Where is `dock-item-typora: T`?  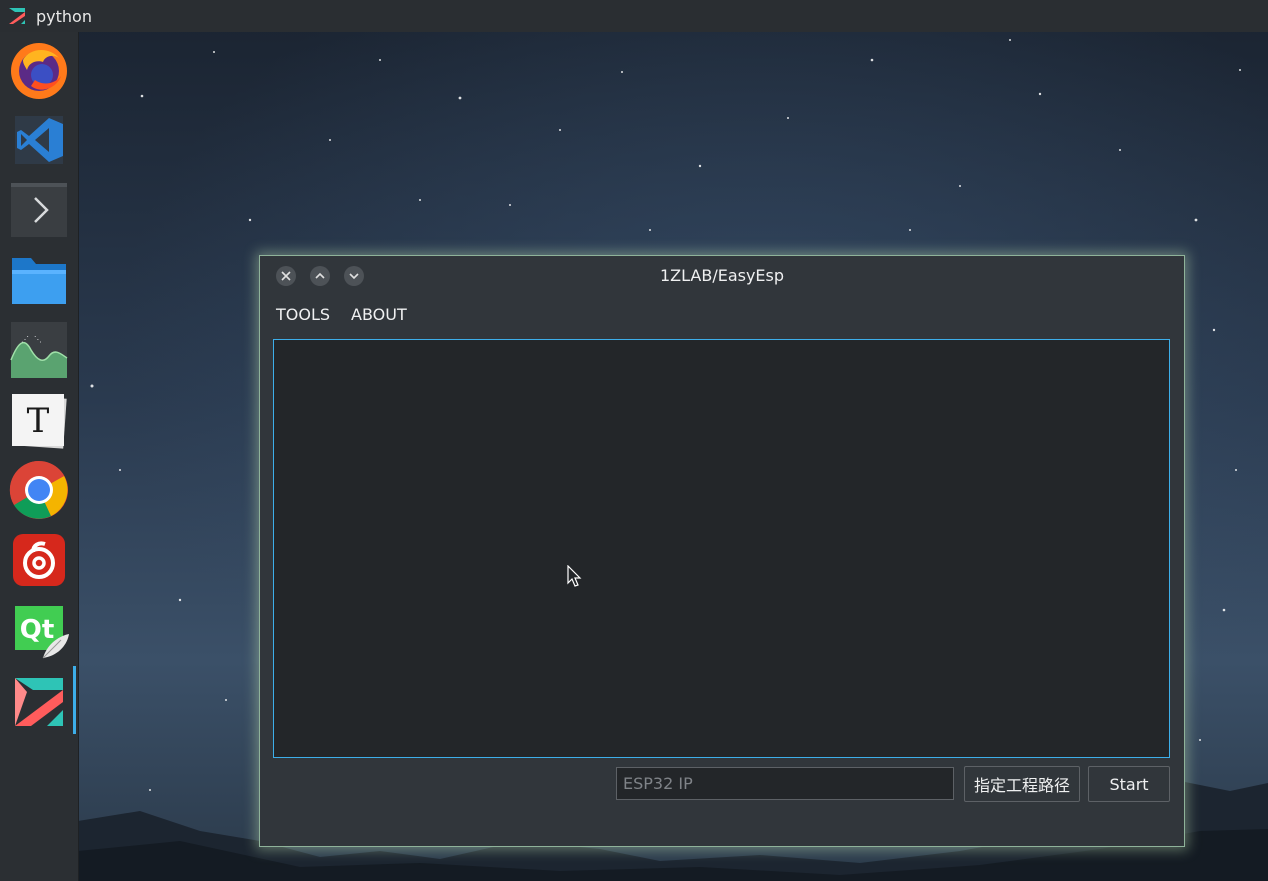 dock-item-typora: T is located at coordinates (39, 420).